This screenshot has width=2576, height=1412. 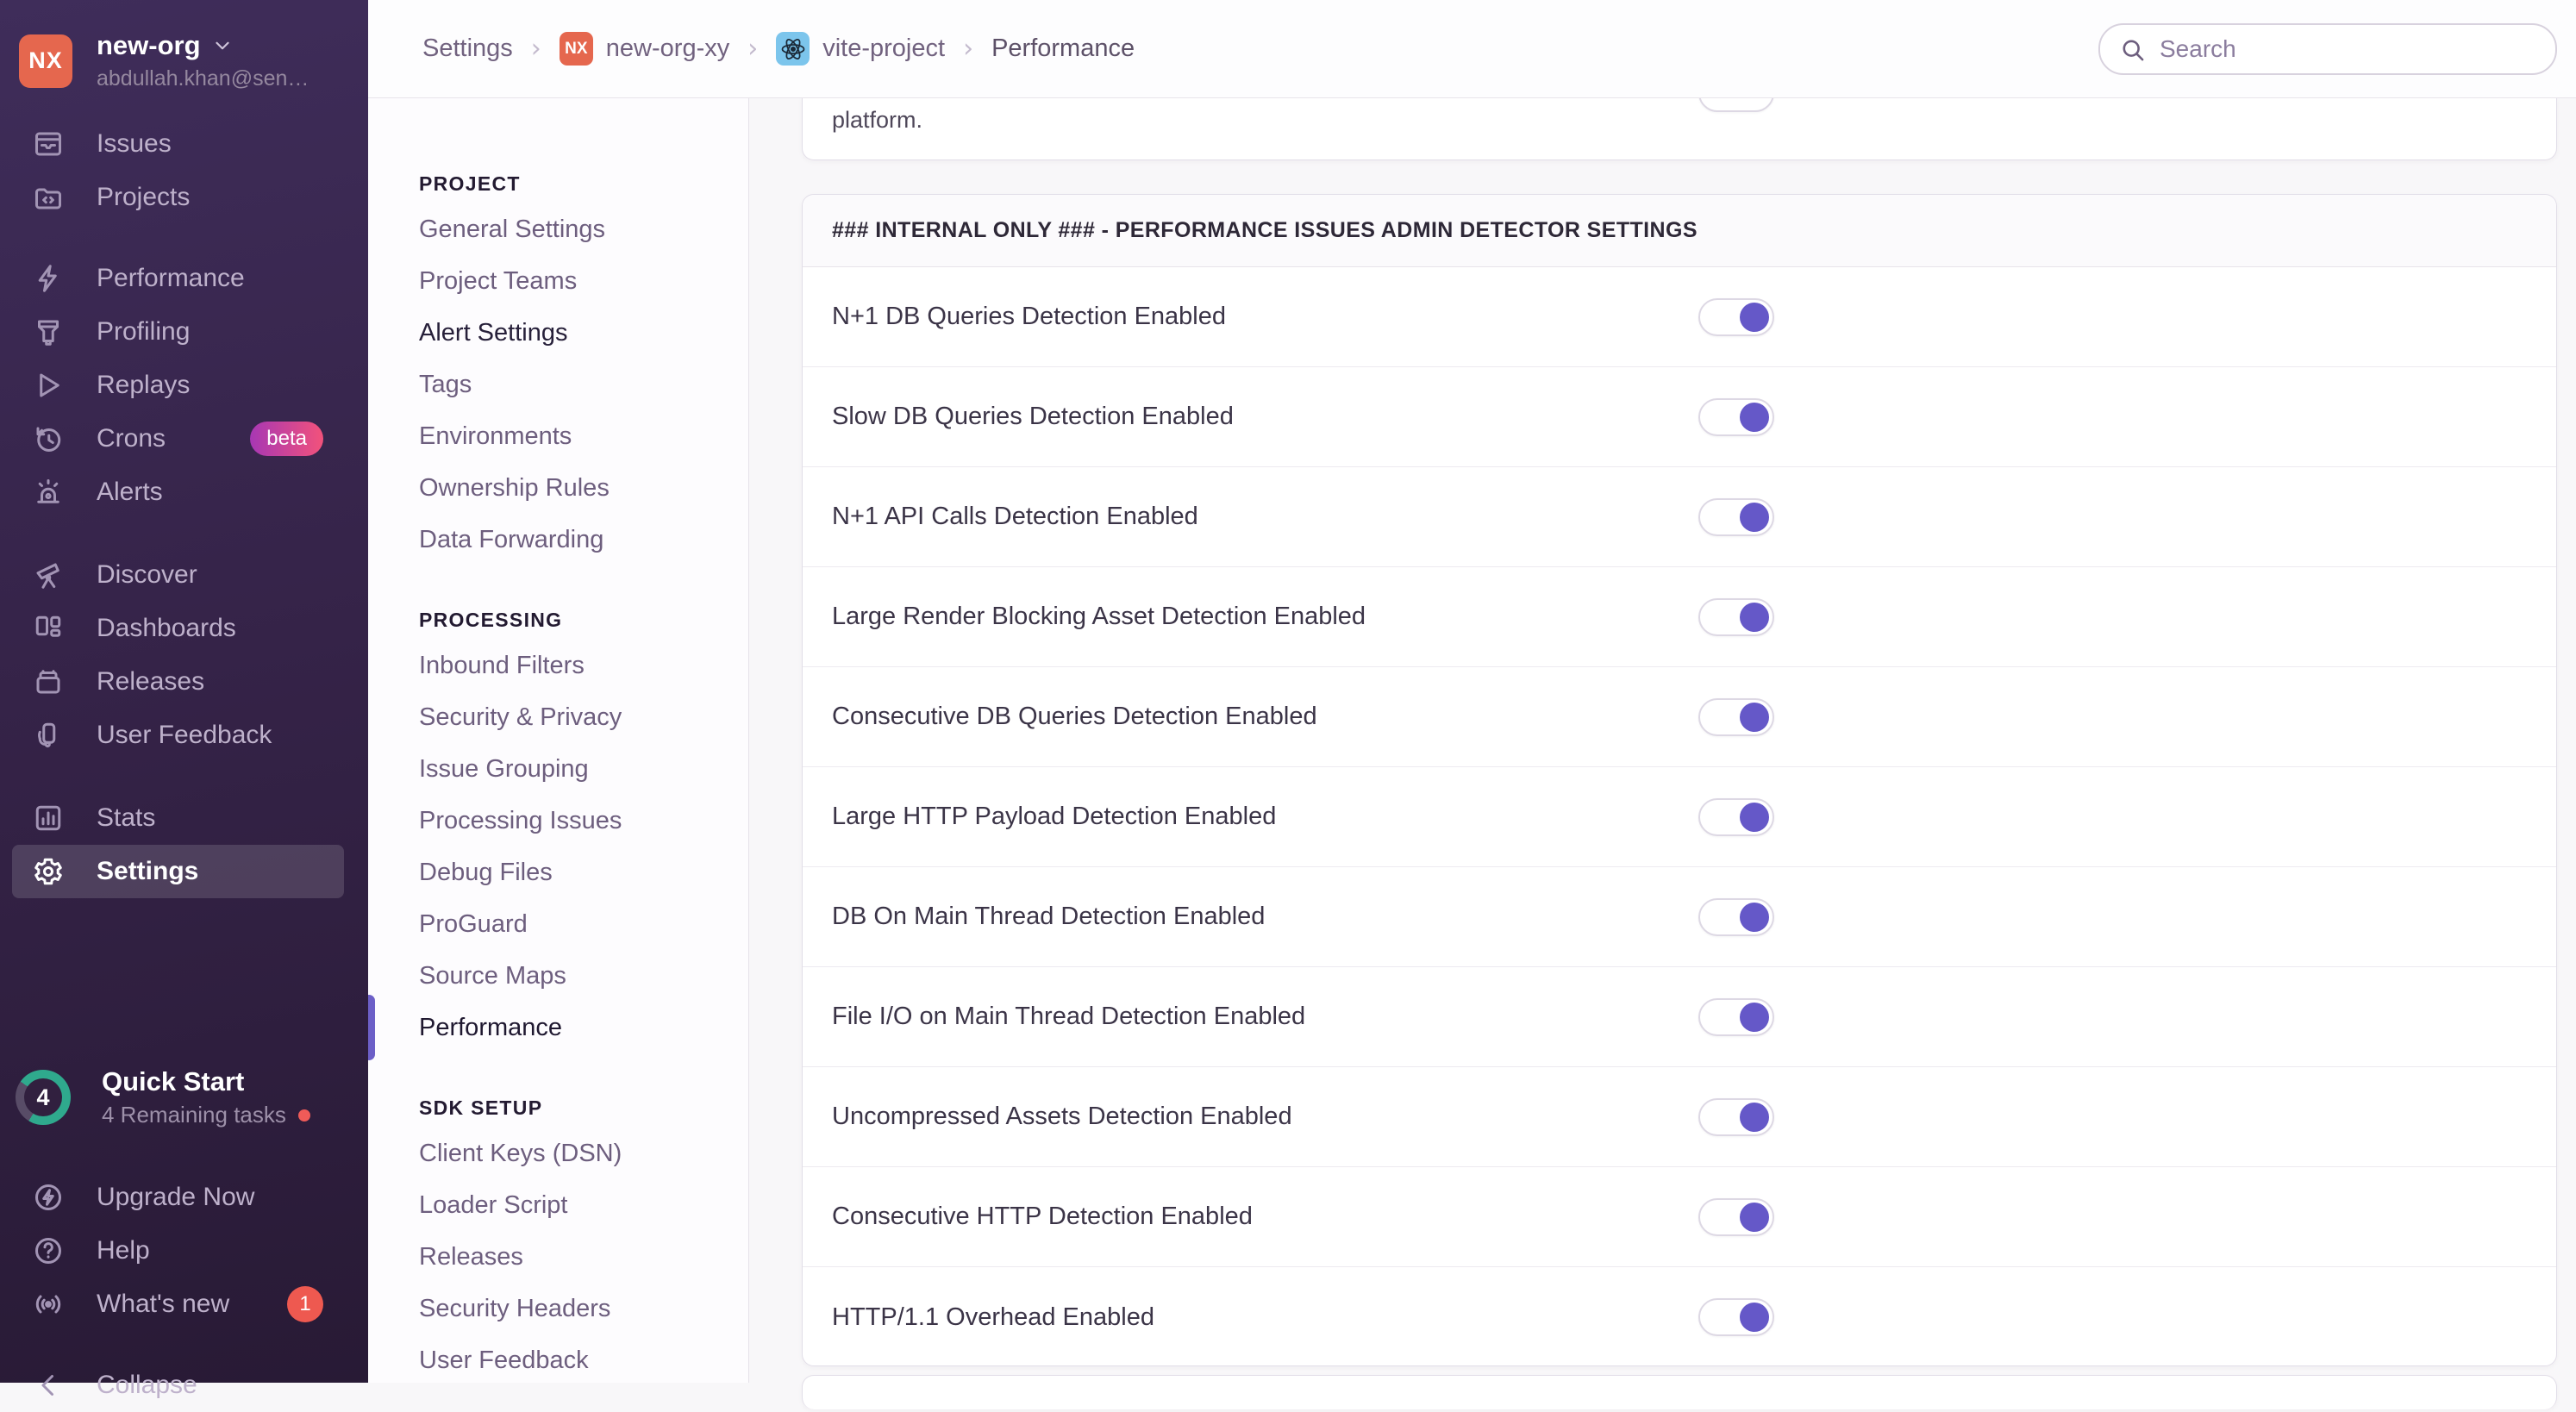 I want to click on subnav-item-inbound-filters: Inbound Filters, so click(x=558, y=665).